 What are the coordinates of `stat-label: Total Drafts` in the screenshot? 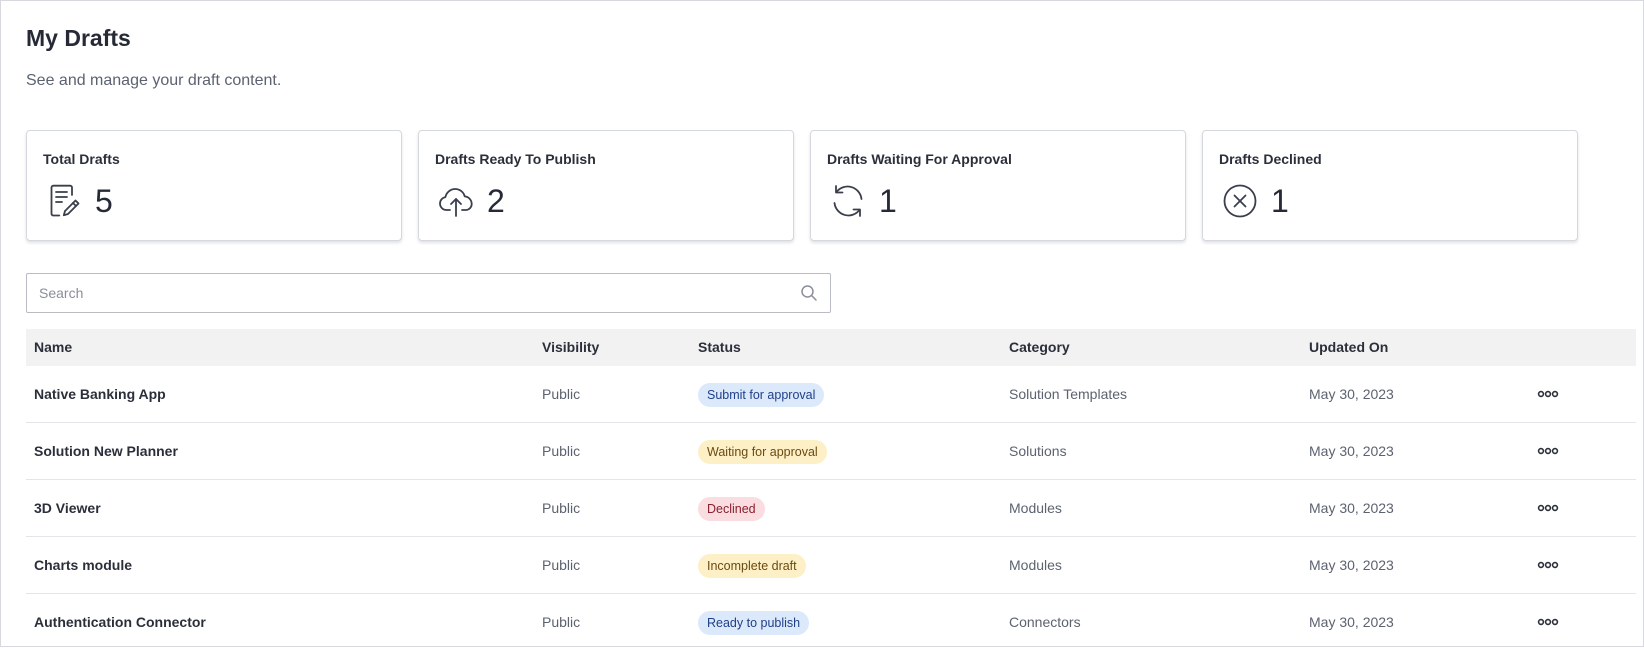 It's located at (81, 159).